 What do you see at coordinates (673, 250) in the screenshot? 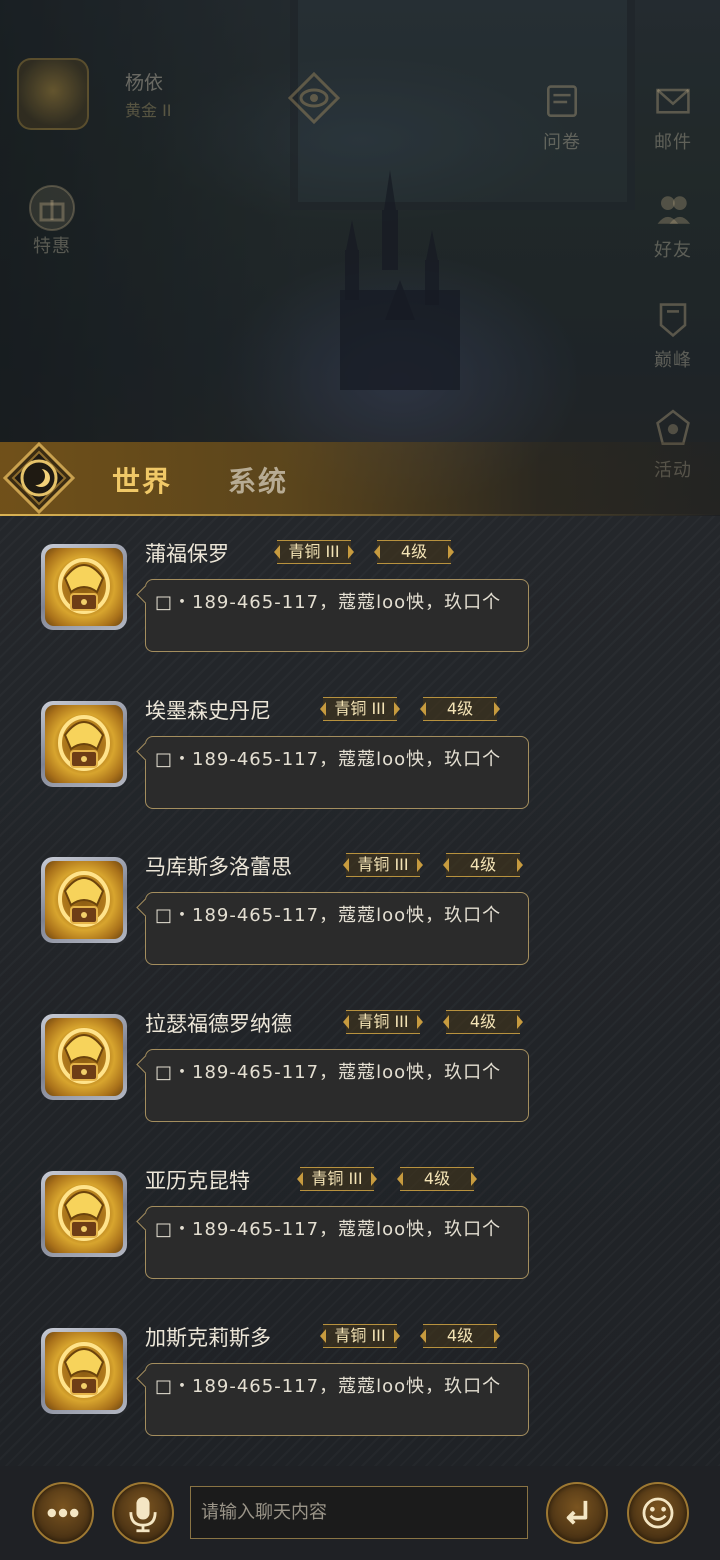
I see `friends-label: 好友` at bounding box center [673, 250].